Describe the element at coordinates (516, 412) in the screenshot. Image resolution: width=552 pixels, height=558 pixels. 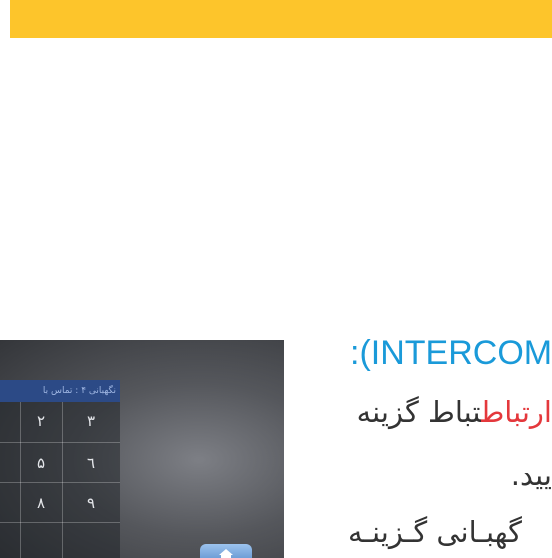
I see `option-highlight: ارتباط` at that location.